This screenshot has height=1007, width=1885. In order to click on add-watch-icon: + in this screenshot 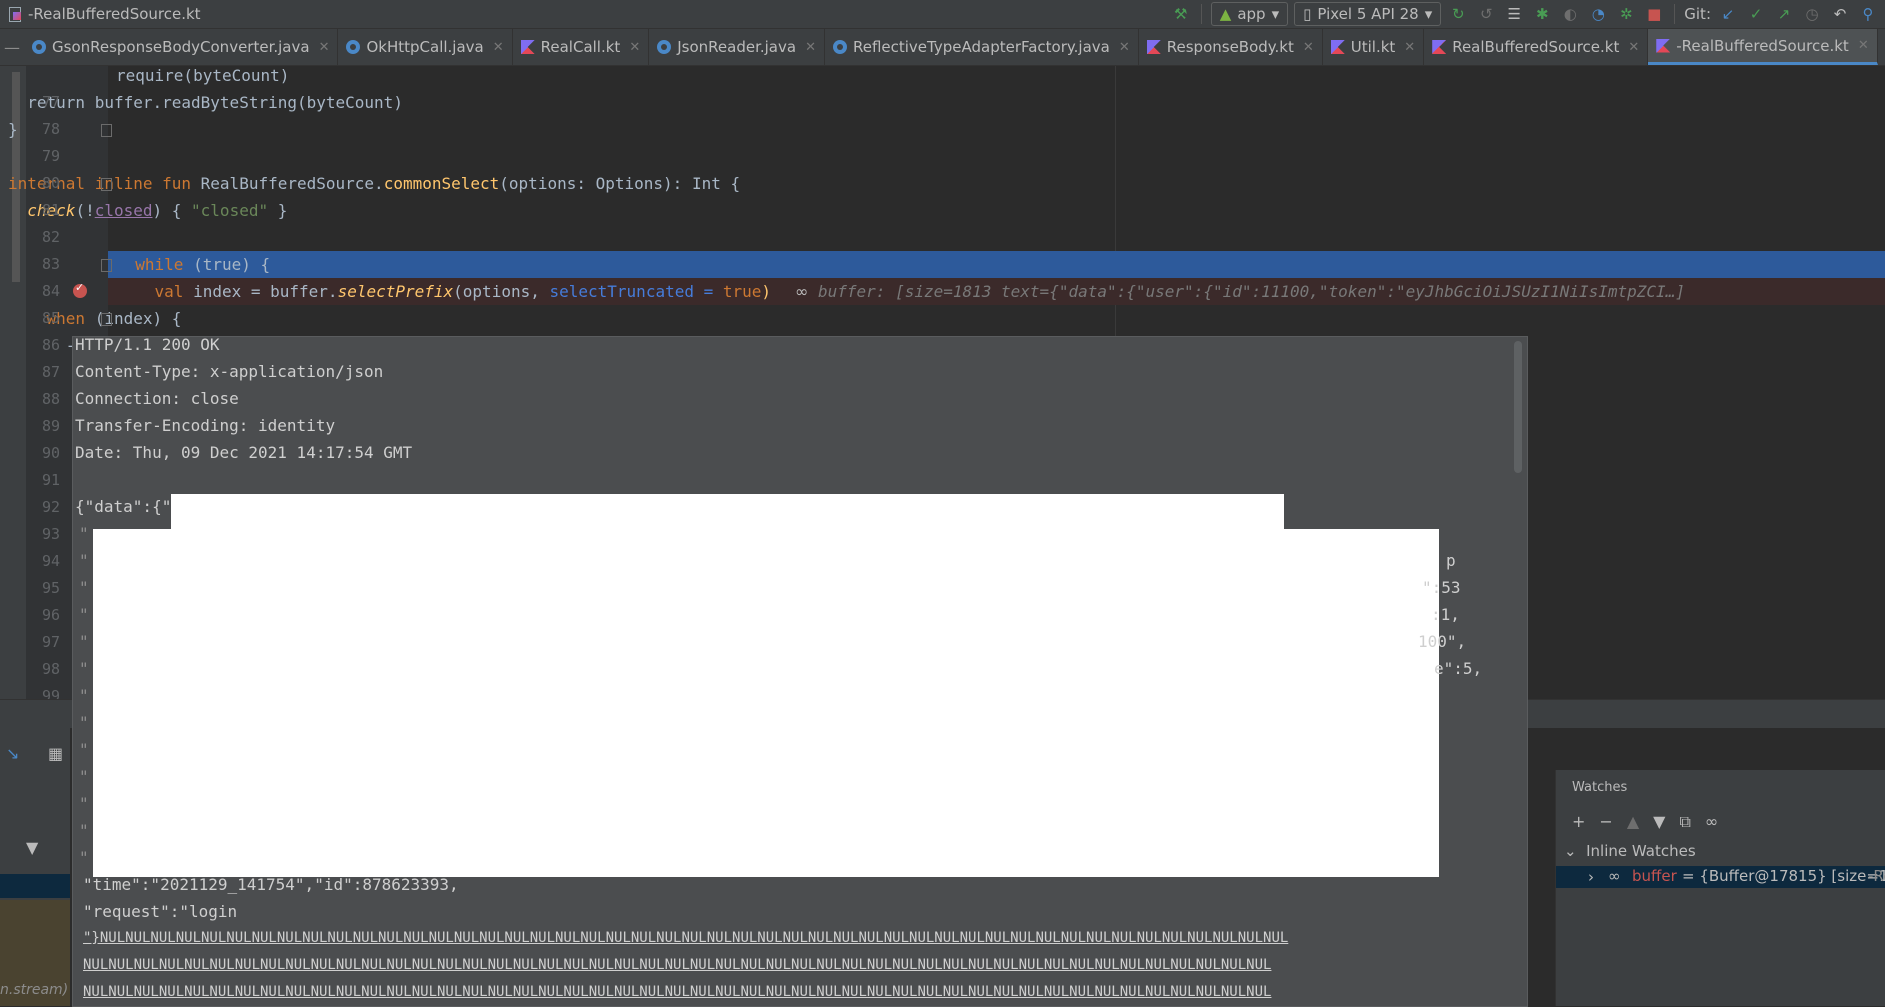, I will do `click(1578, 822)`.